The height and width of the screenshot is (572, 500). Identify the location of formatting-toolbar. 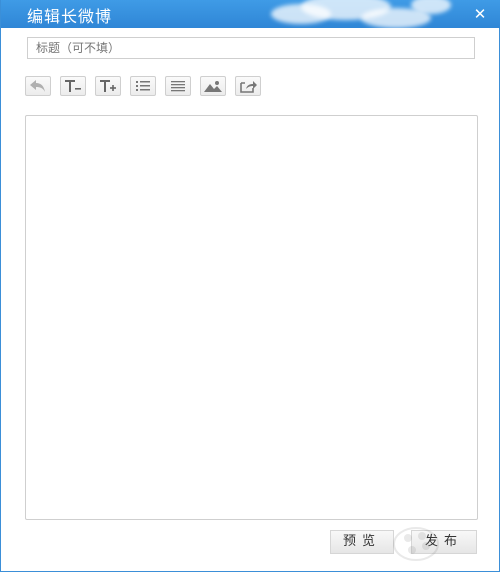
(143, 87).